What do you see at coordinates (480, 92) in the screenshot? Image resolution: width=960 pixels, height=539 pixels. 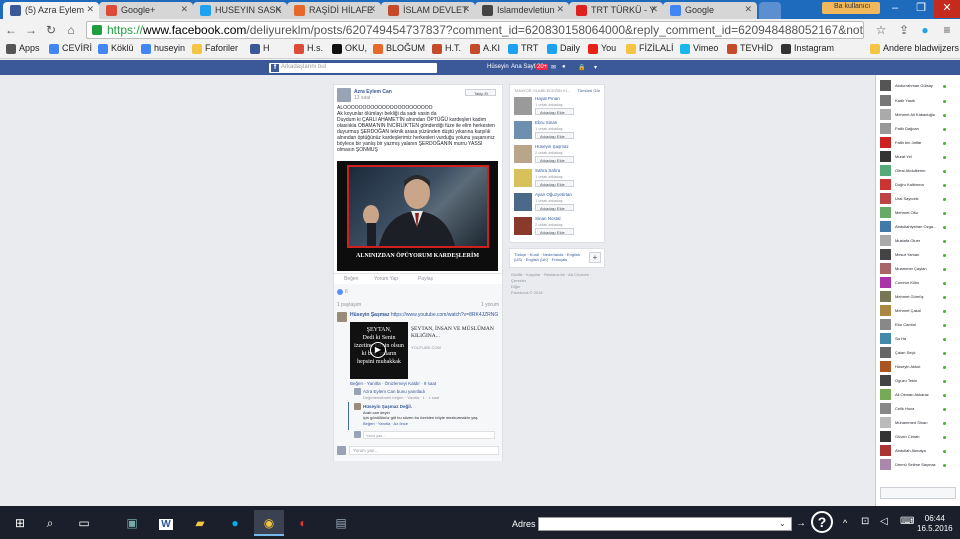 I see `follow-button: Takip Et` at bounding box center [480, 92].